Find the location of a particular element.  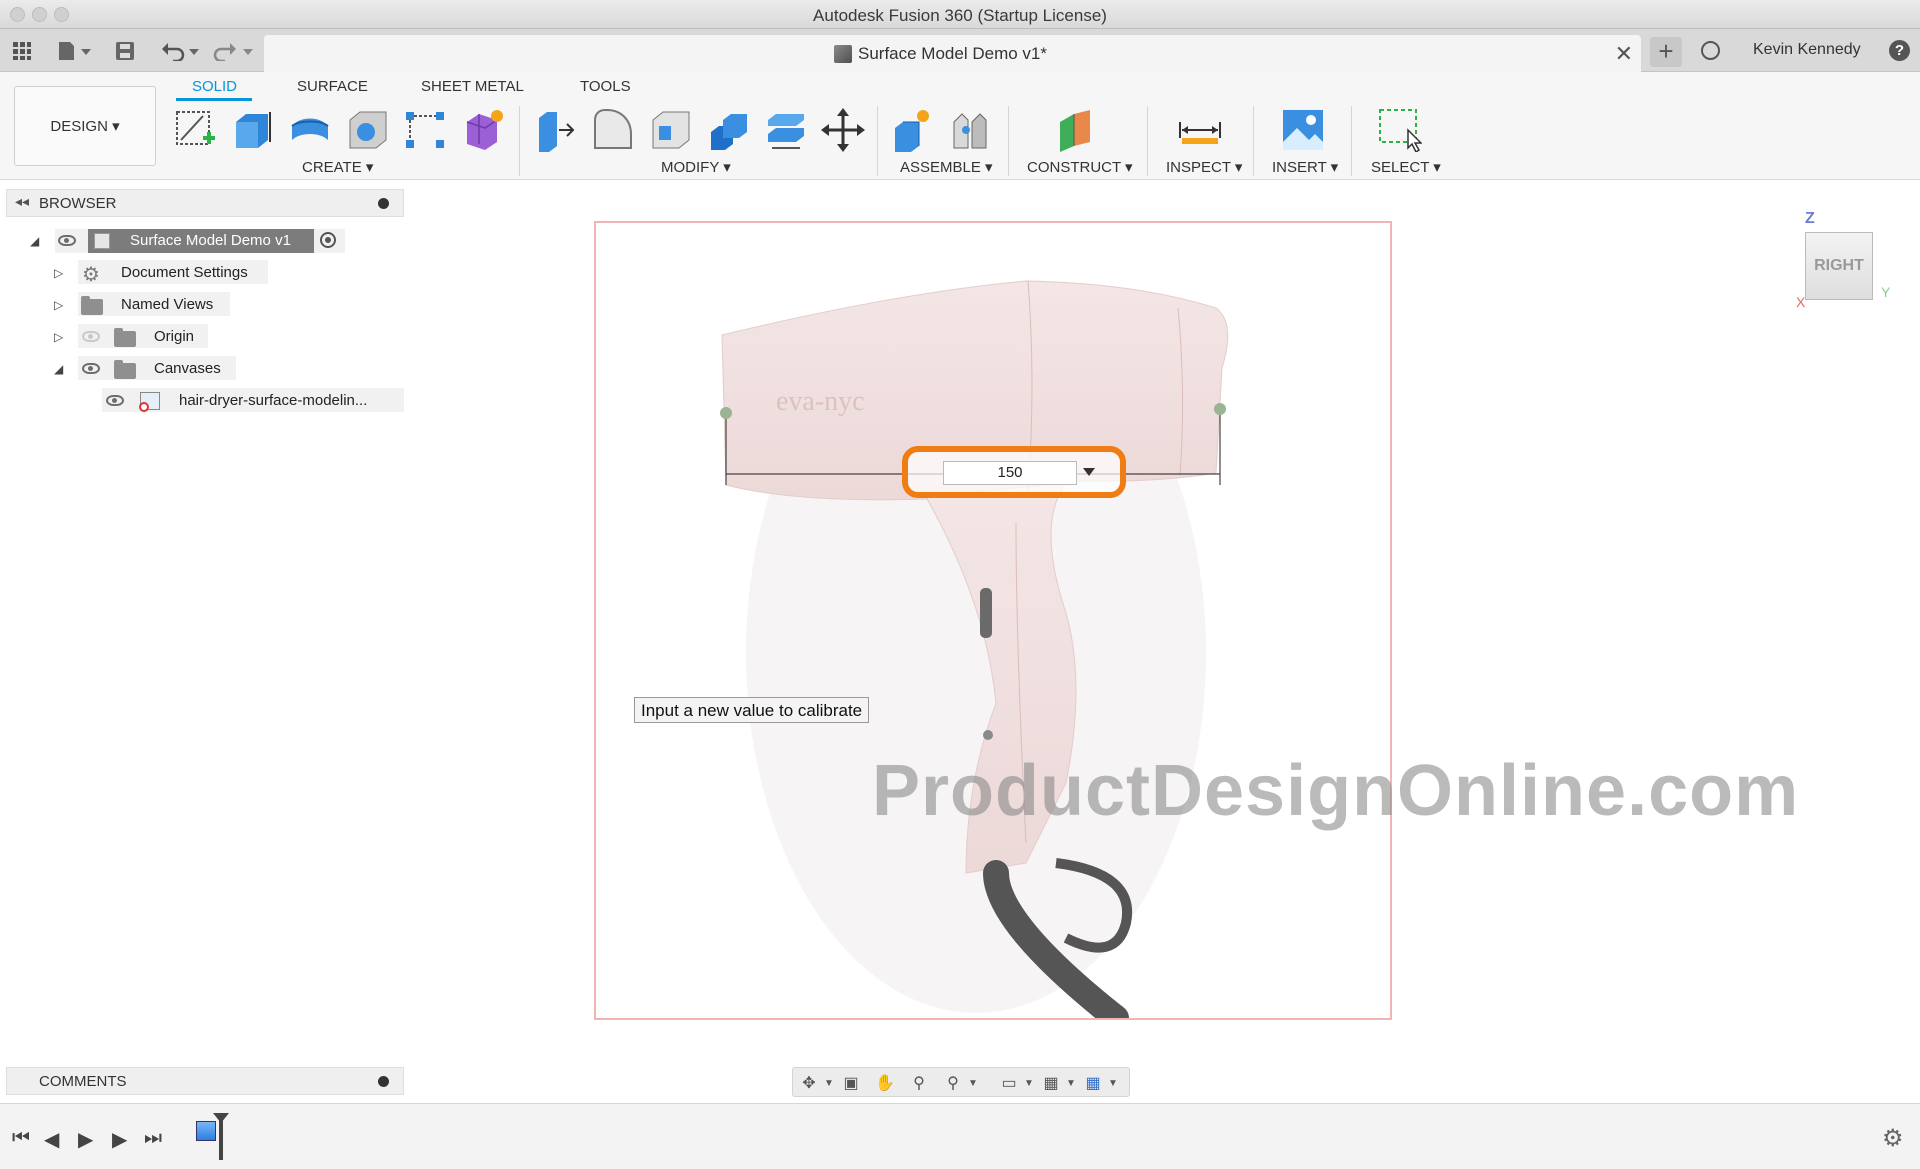

tree-item-canvases: Canvases is located at coordinates (187, 368).